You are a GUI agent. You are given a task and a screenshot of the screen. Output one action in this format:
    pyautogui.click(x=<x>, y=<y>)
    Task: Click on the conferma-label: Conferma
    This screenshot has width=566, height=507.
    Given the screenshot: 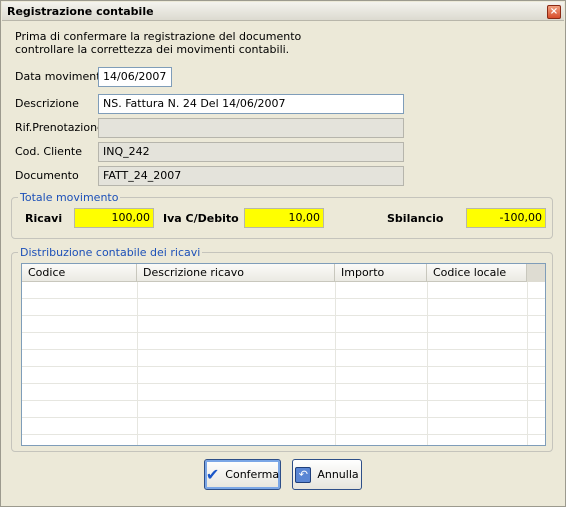 What is the action you would take?
    pyautogui.click(x=252, y=474)
    